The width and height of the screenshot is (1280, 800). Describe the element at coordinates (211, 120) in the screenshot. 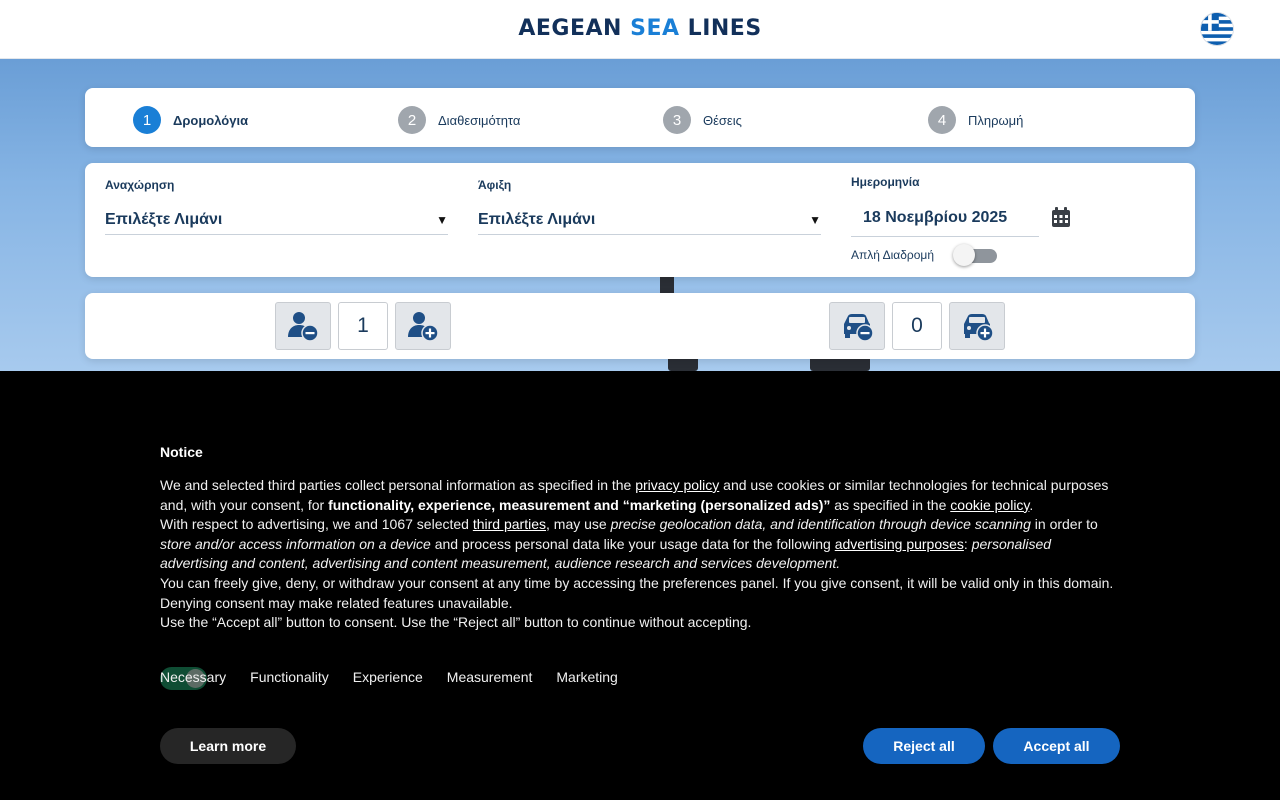

I see `step-label: Δρομολόγια` at that location.